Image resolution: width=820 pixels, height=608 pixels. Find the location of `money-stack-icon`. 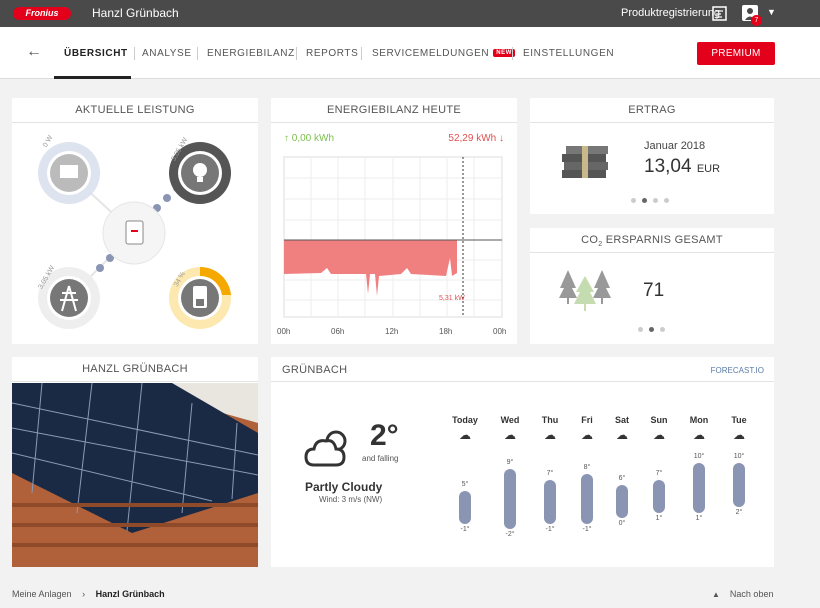

money-stack-icon is located at coordinates (585, 162).